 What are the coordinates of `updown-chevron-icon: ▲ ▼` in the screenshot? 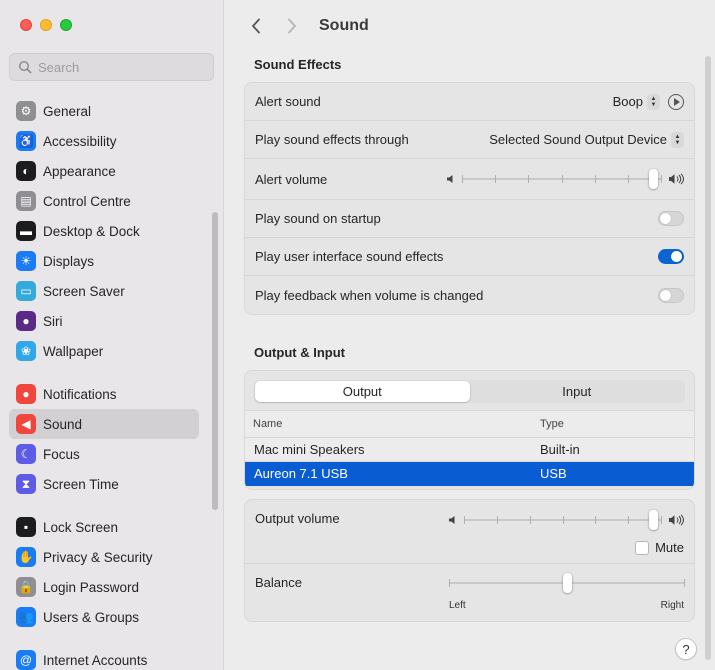 It's located at (677, 139).